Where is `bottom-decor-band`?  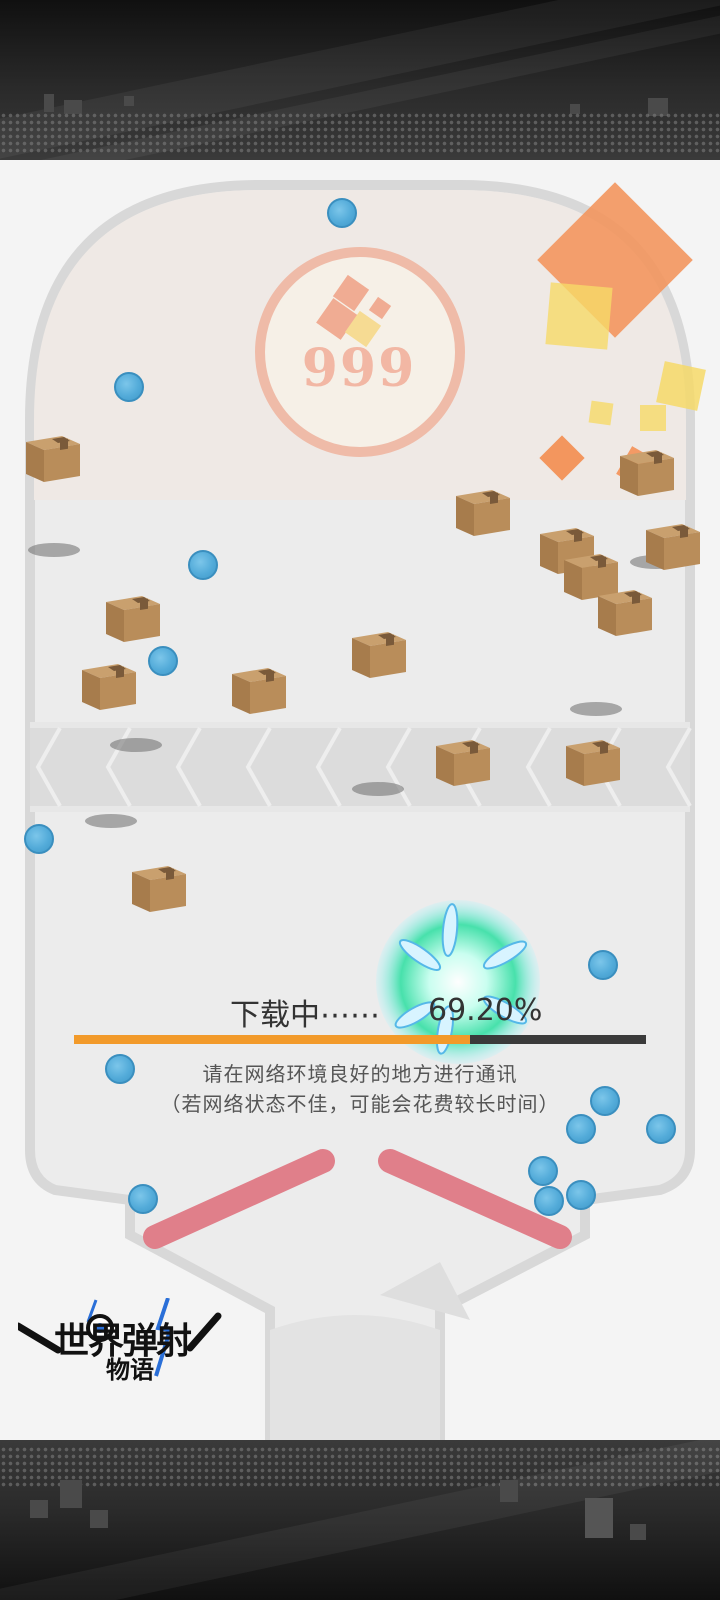 bottom-decor-band is located at coordinates (360, 1520).